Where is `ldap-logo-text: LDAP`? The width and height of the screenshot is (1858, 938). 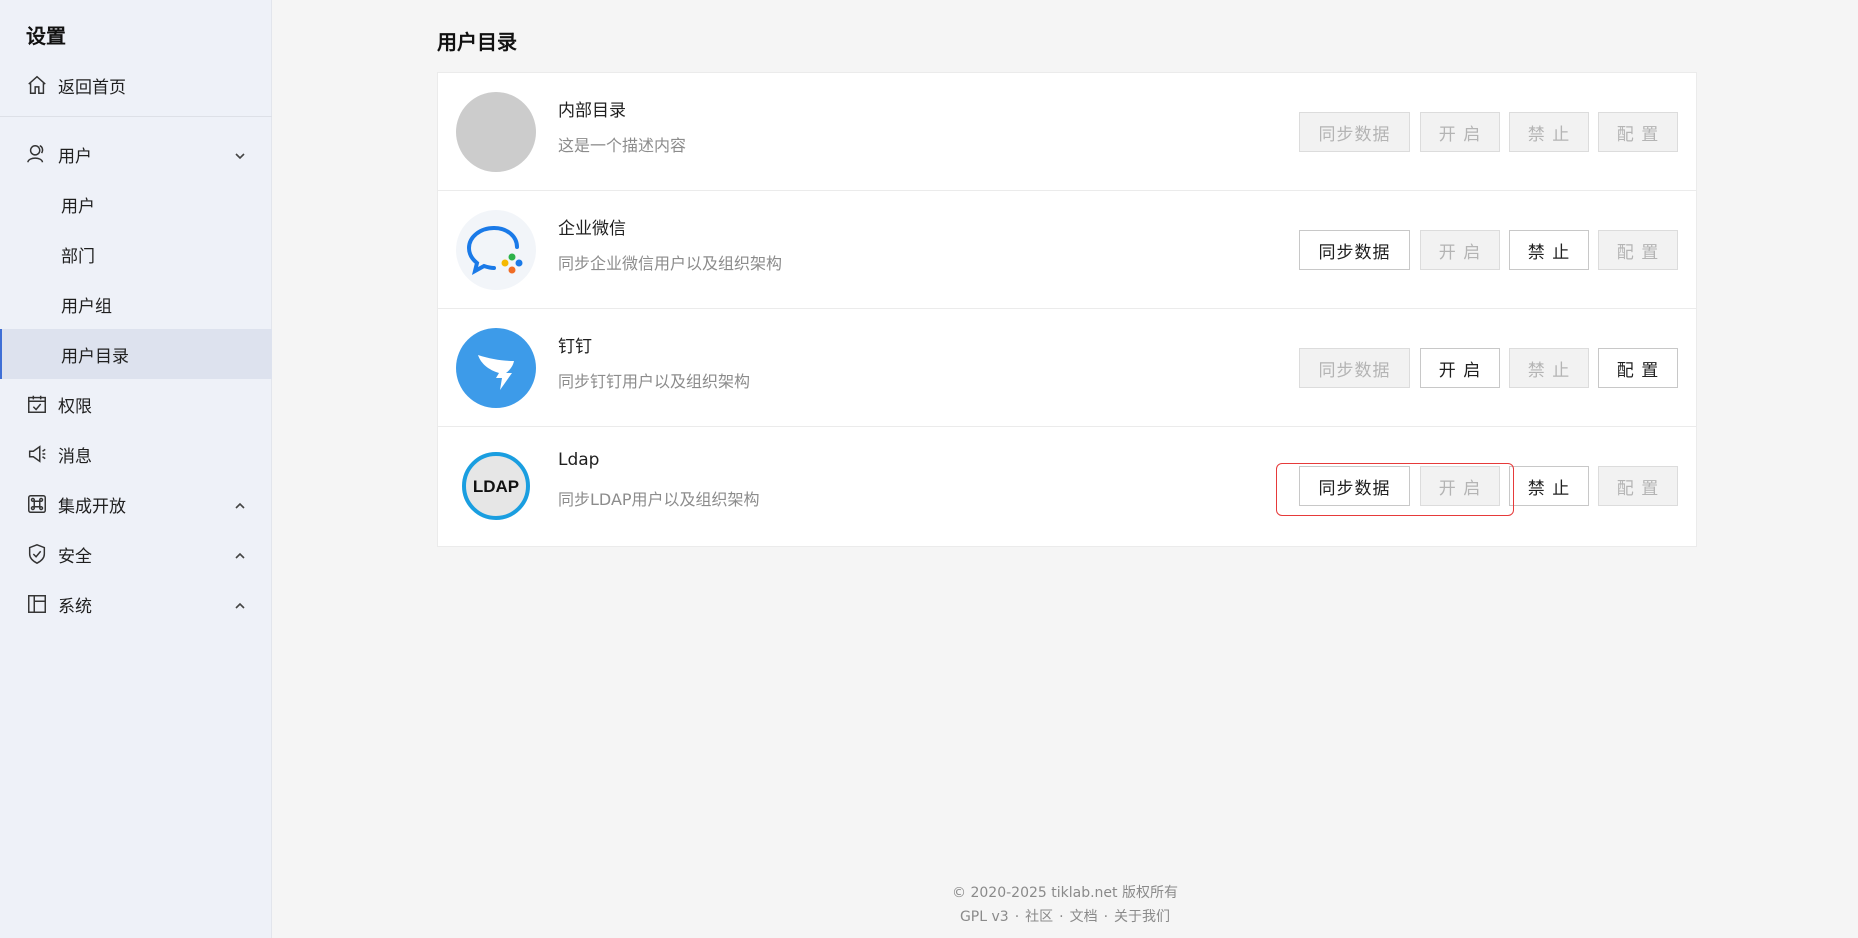 ldap-logo-text: LDAP is located at coordinates (496, 486).